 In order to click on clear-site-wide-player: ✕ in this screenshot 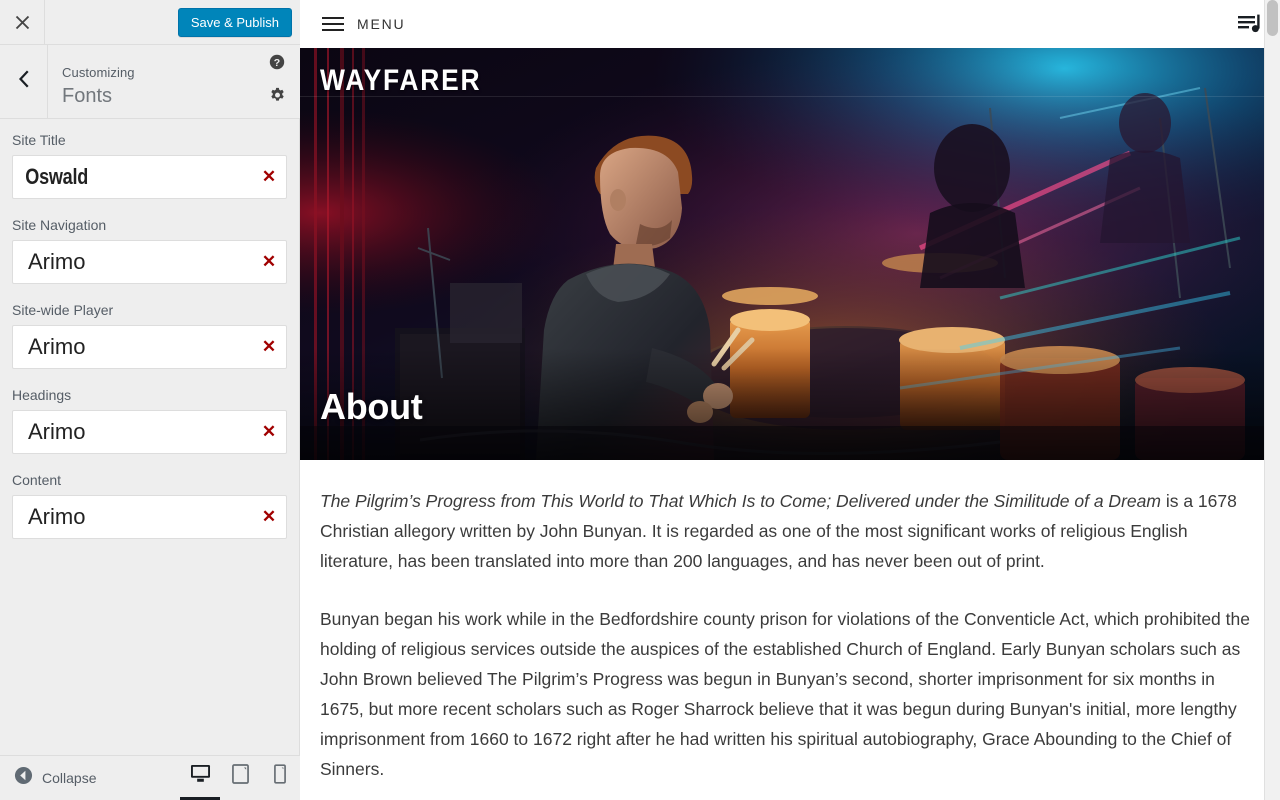, I will do `click(269, 347)`.